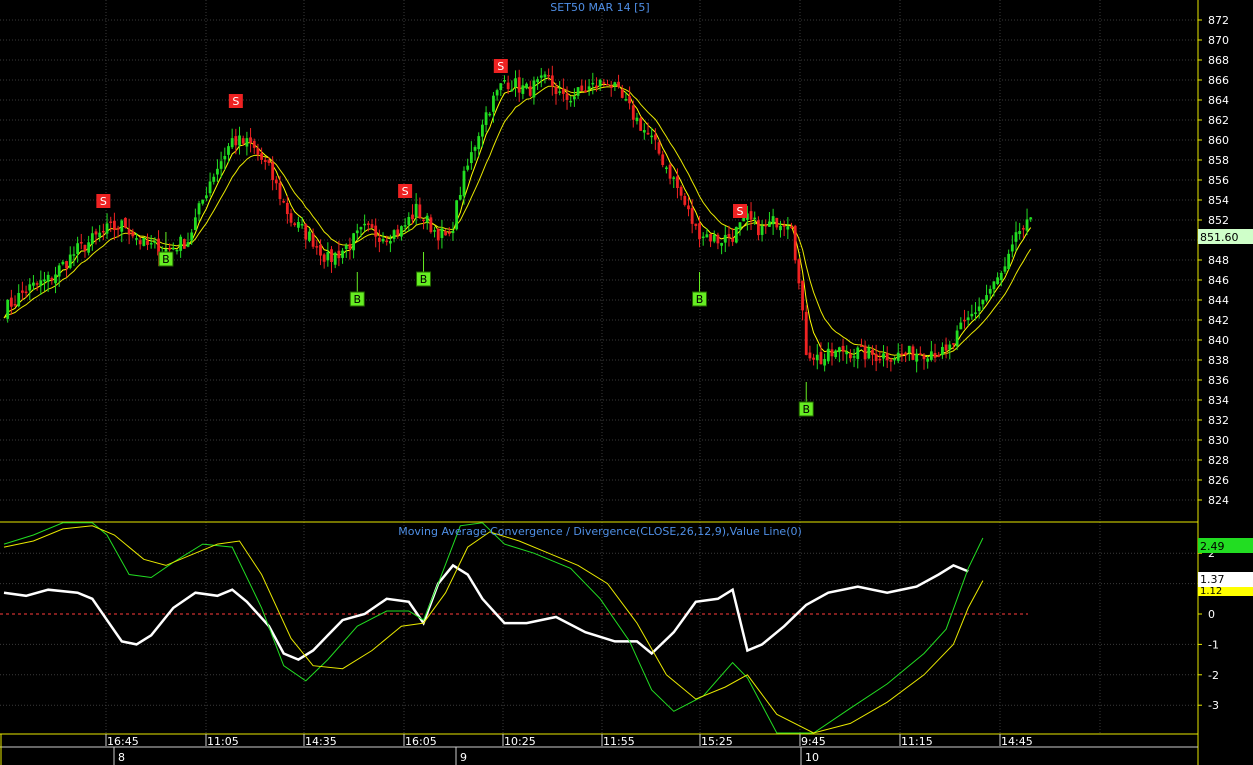  What do you see at coordinates (1218, 180) in the screenshot?
I see `price-tick-label: 856` at bounding box center [1218, 180].